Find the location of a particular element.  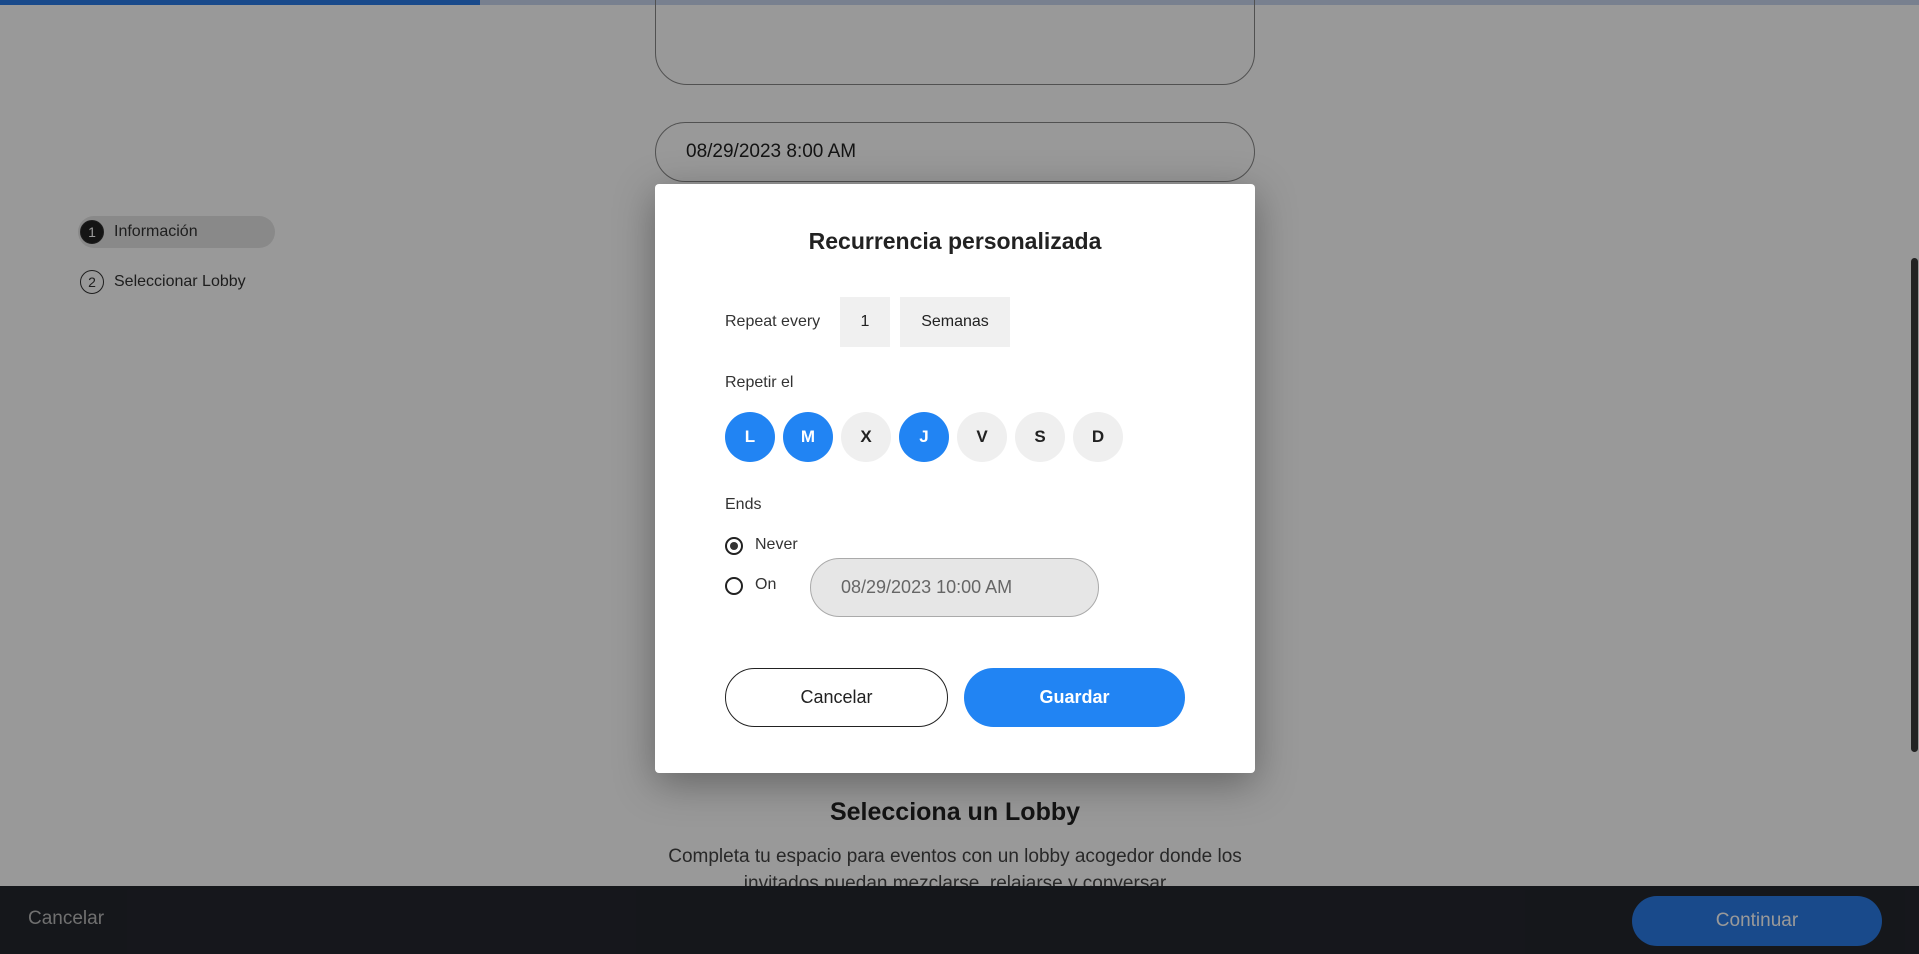

day-toggle-D: D is located at coordinates (1098, 437).